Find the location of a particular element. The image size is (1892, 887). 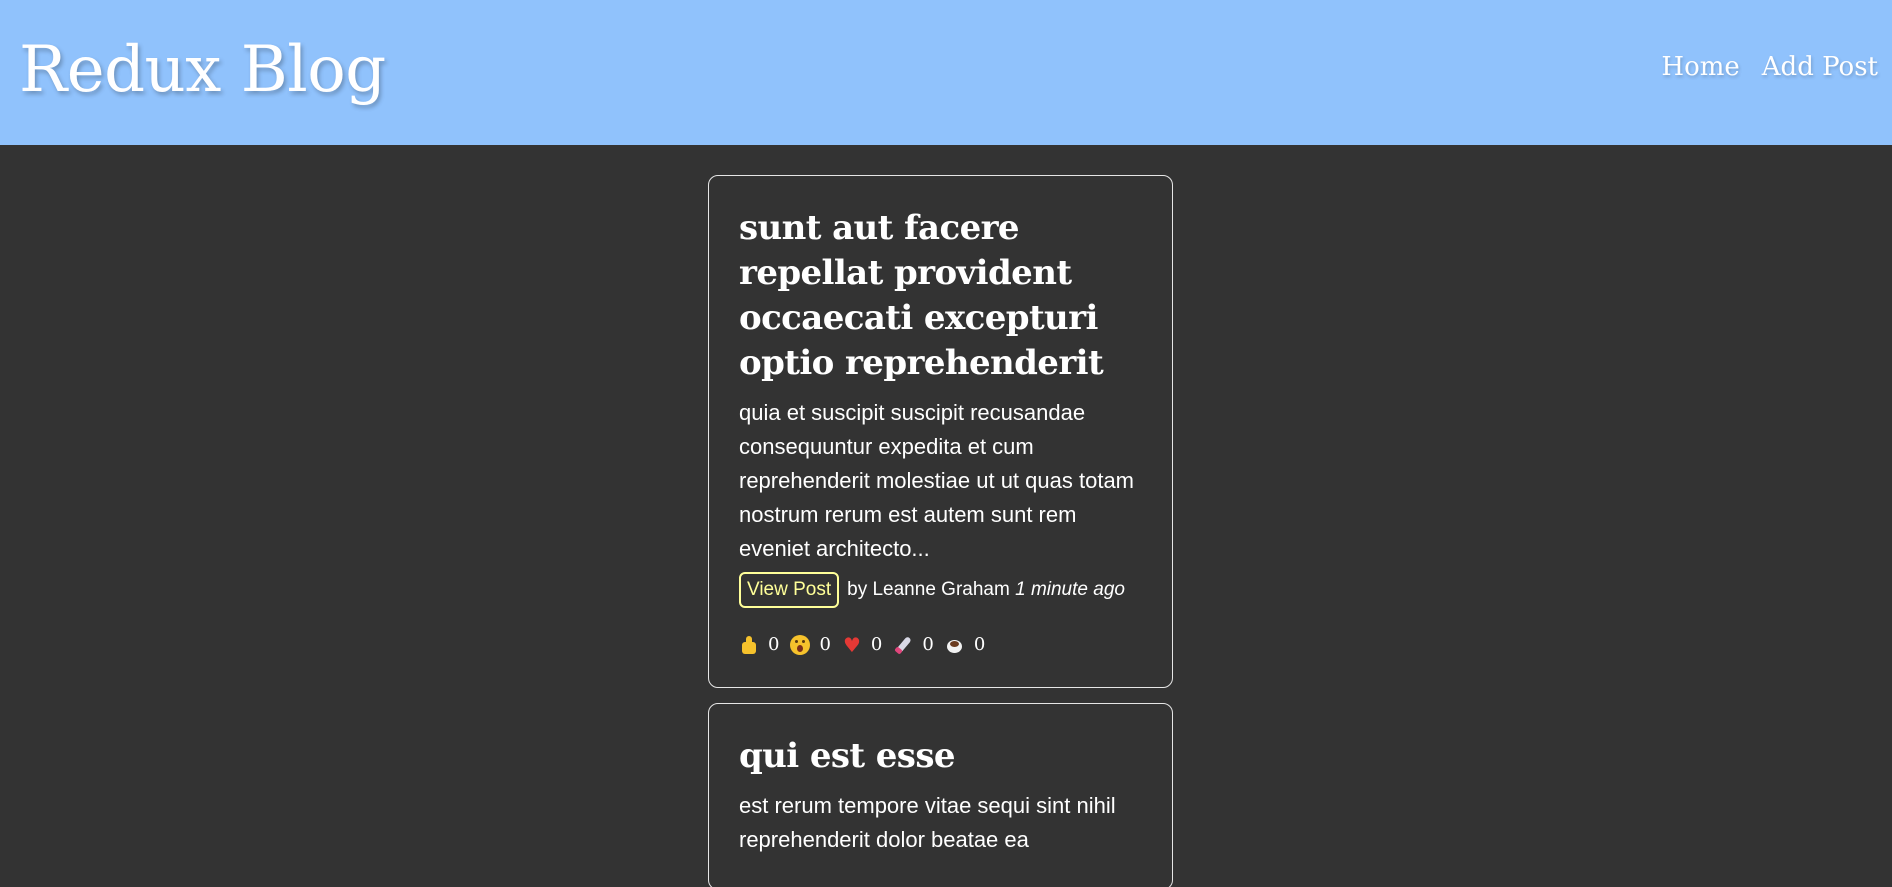

wow-icon is located at coordinates (800, 644).